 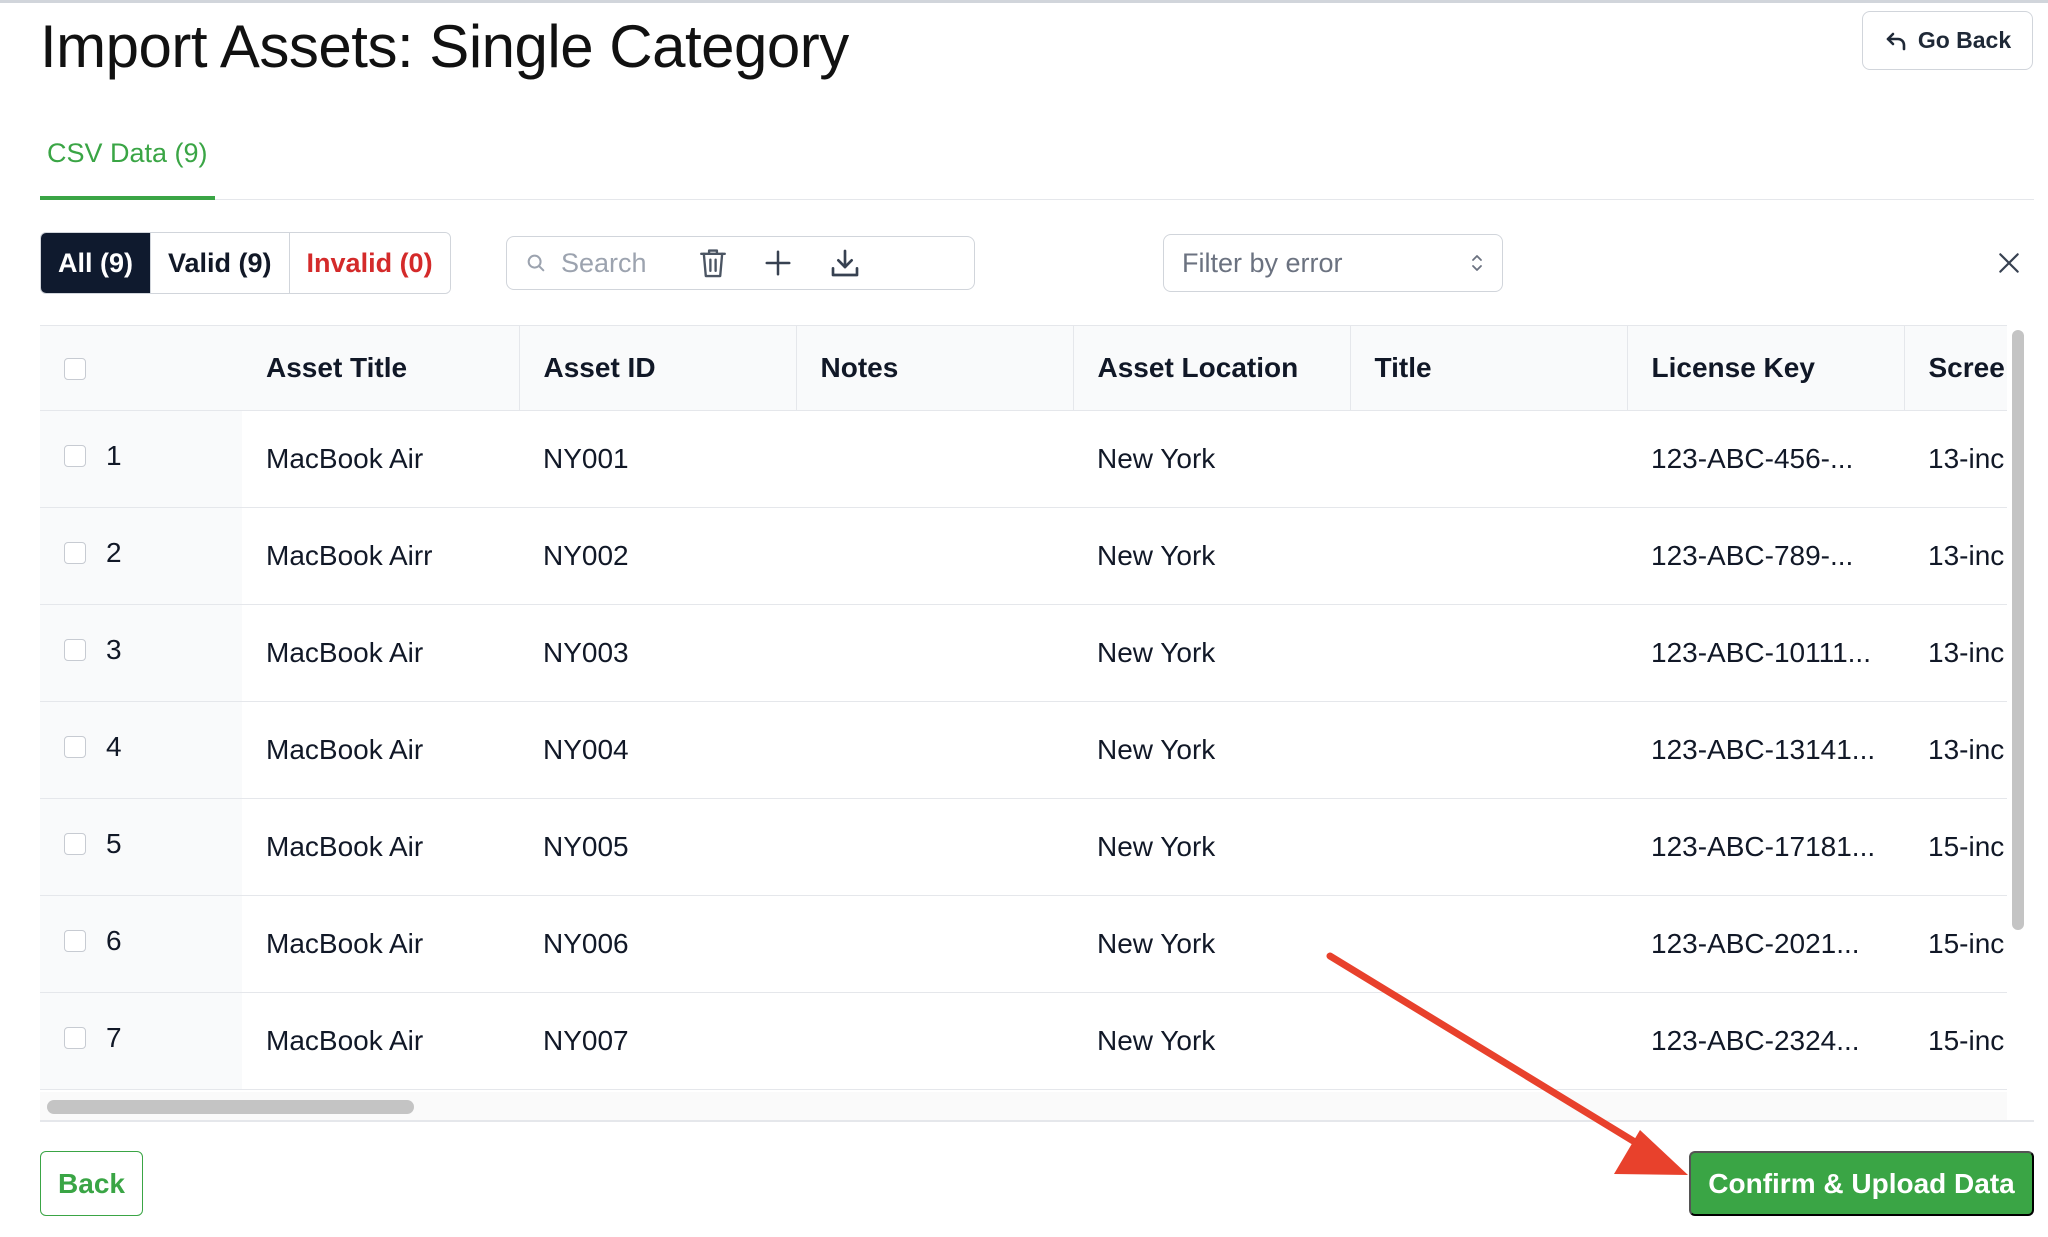 What do you see at coordinates (141, 653) in the screenshot?
I see `row-select-cell: 3` at bounding box center [141, 653].